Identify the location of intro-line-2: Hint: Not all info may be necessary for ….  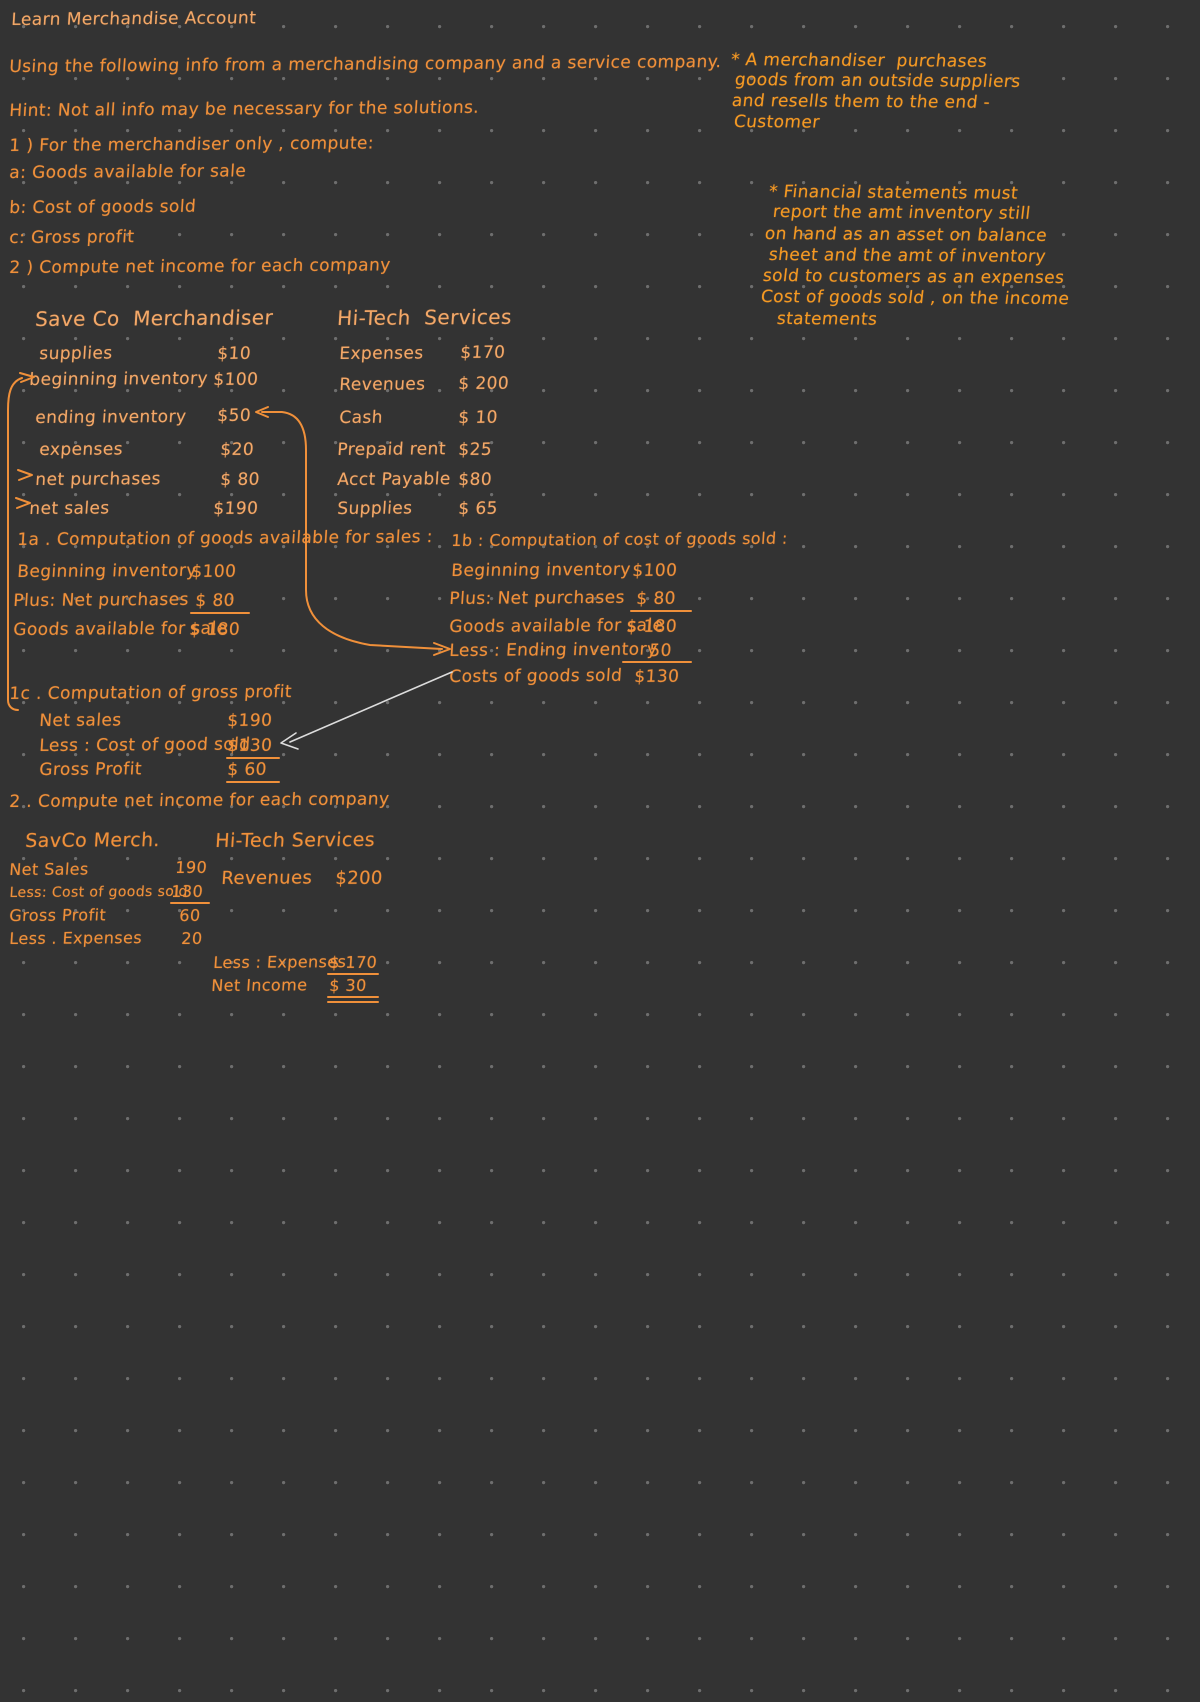
(244, 109).